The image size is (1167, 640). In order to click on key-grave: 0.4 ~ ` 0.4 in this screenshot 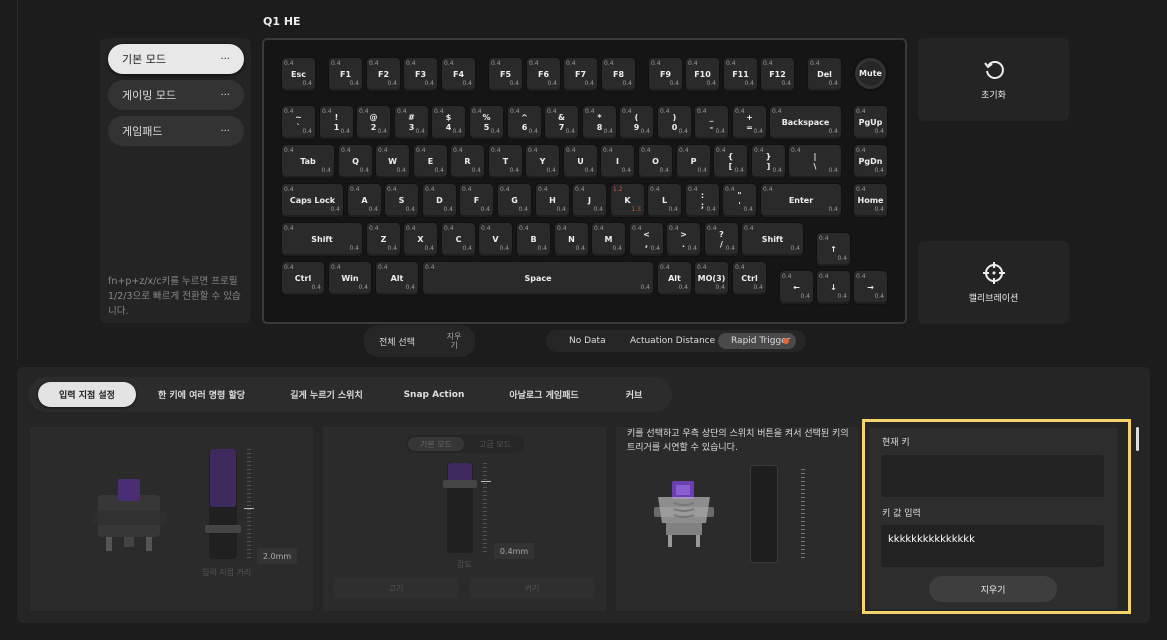, I will do `click(298, 122)`.